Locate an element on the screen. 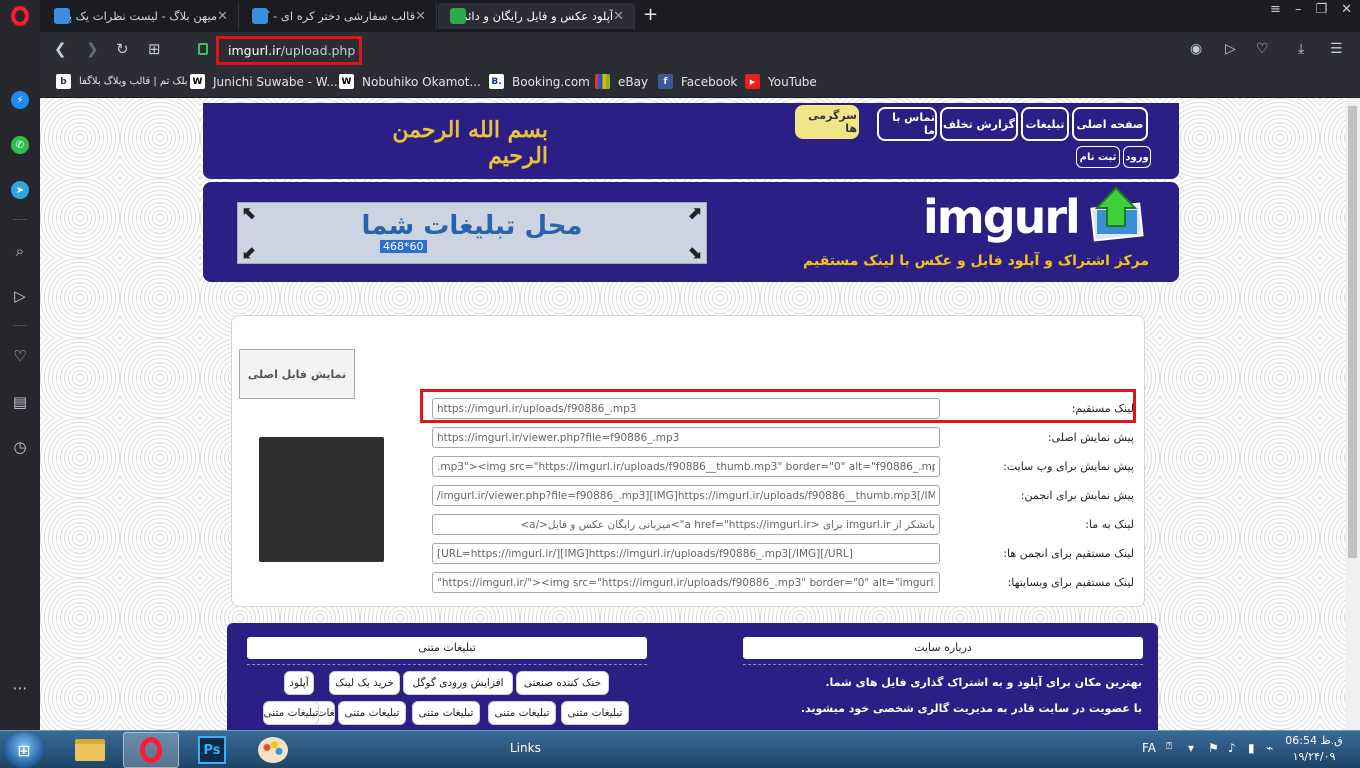  news-icon: ▤ is located at coordinates (20, 402).